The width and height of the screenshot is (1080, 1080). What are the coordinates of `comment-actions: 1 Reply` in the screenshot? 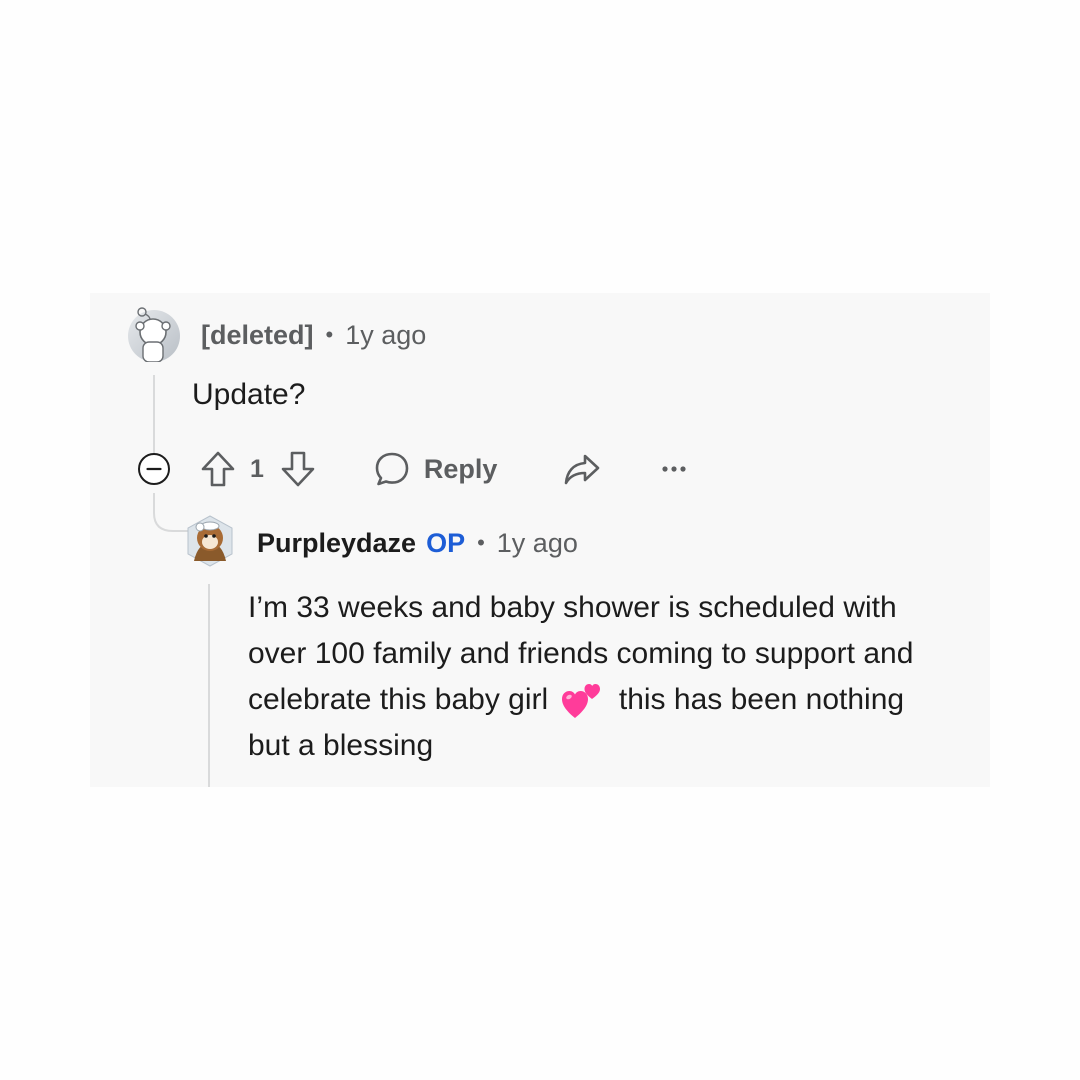 It's located at (443, 469).